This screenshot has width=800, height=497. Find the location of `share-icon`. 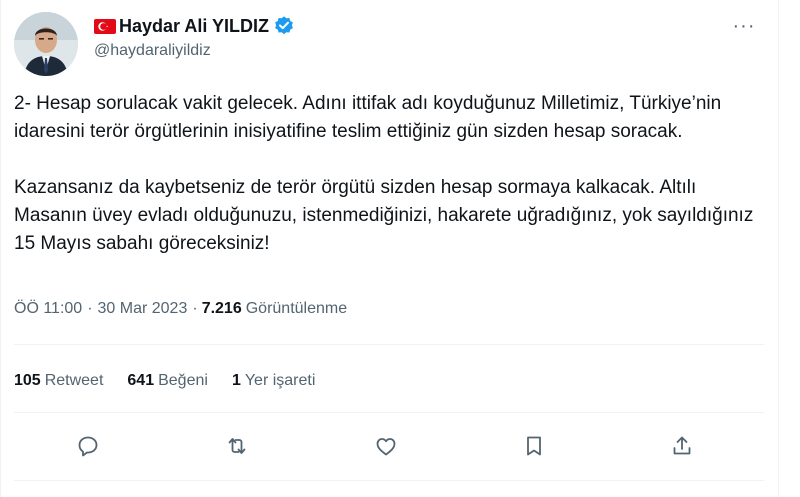

share-icon is located at coordinates (682, 445).